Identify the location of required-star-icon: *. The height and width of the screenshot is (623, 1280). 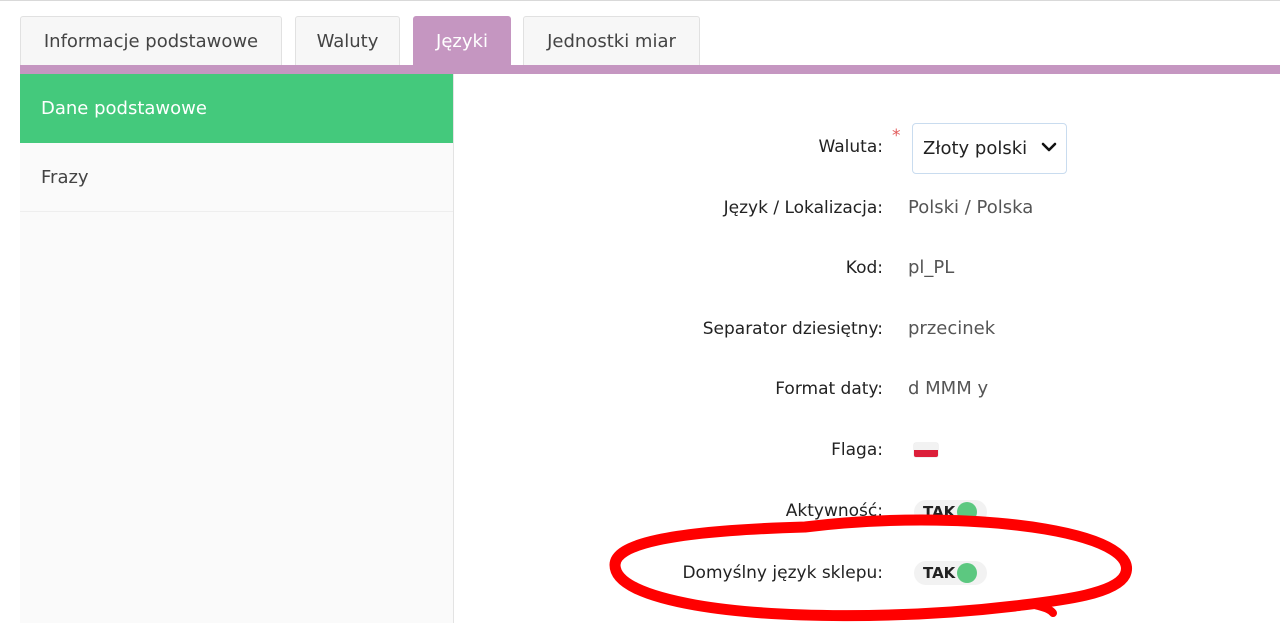
(896, 136).